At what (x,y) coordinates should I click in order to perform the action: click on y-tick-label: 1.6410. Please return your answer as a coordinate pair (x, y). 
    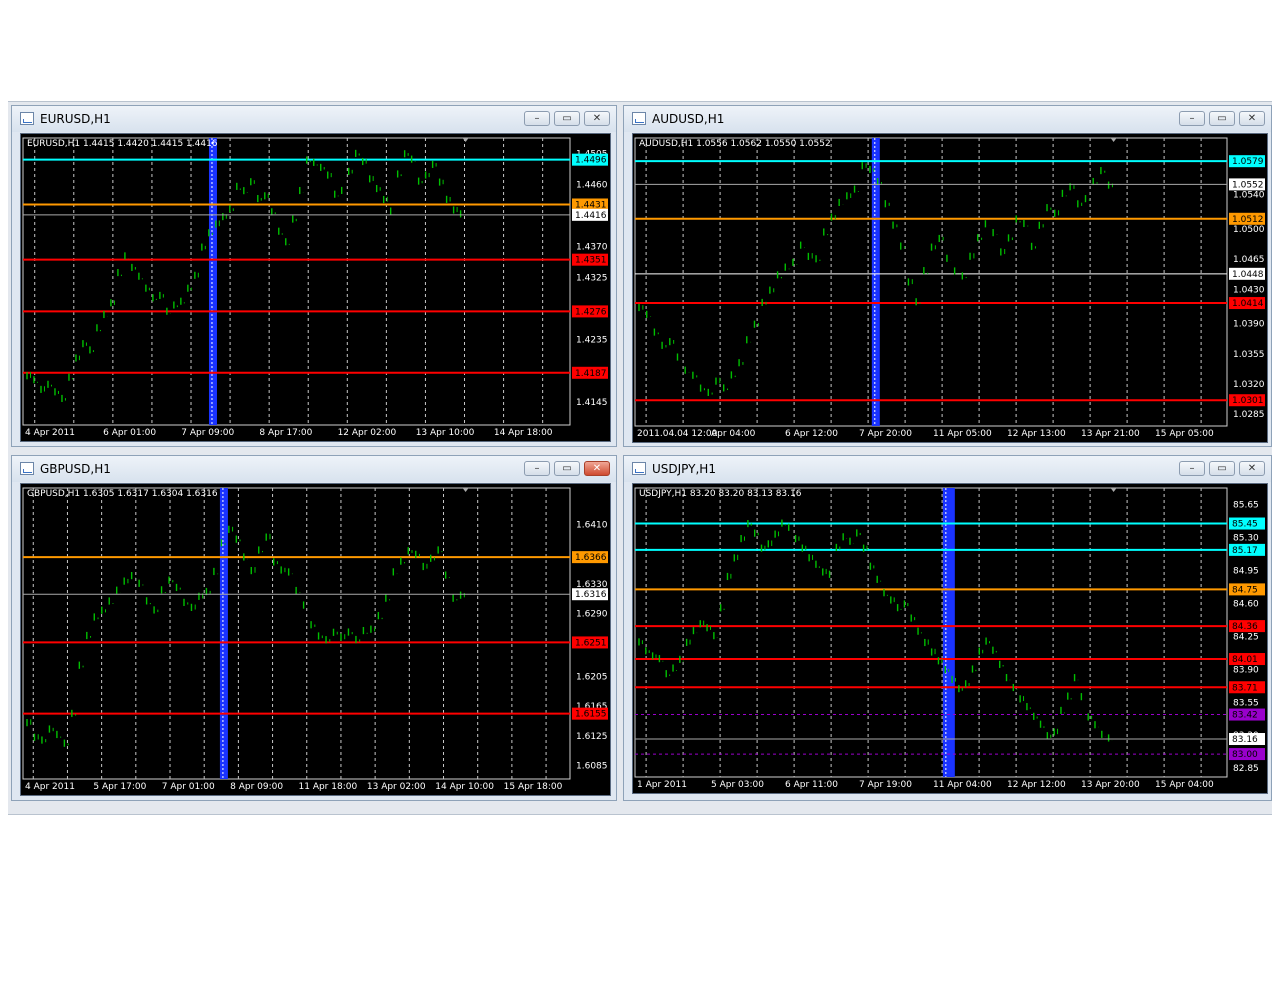
    Looking at the image, I should click on (592, 525).